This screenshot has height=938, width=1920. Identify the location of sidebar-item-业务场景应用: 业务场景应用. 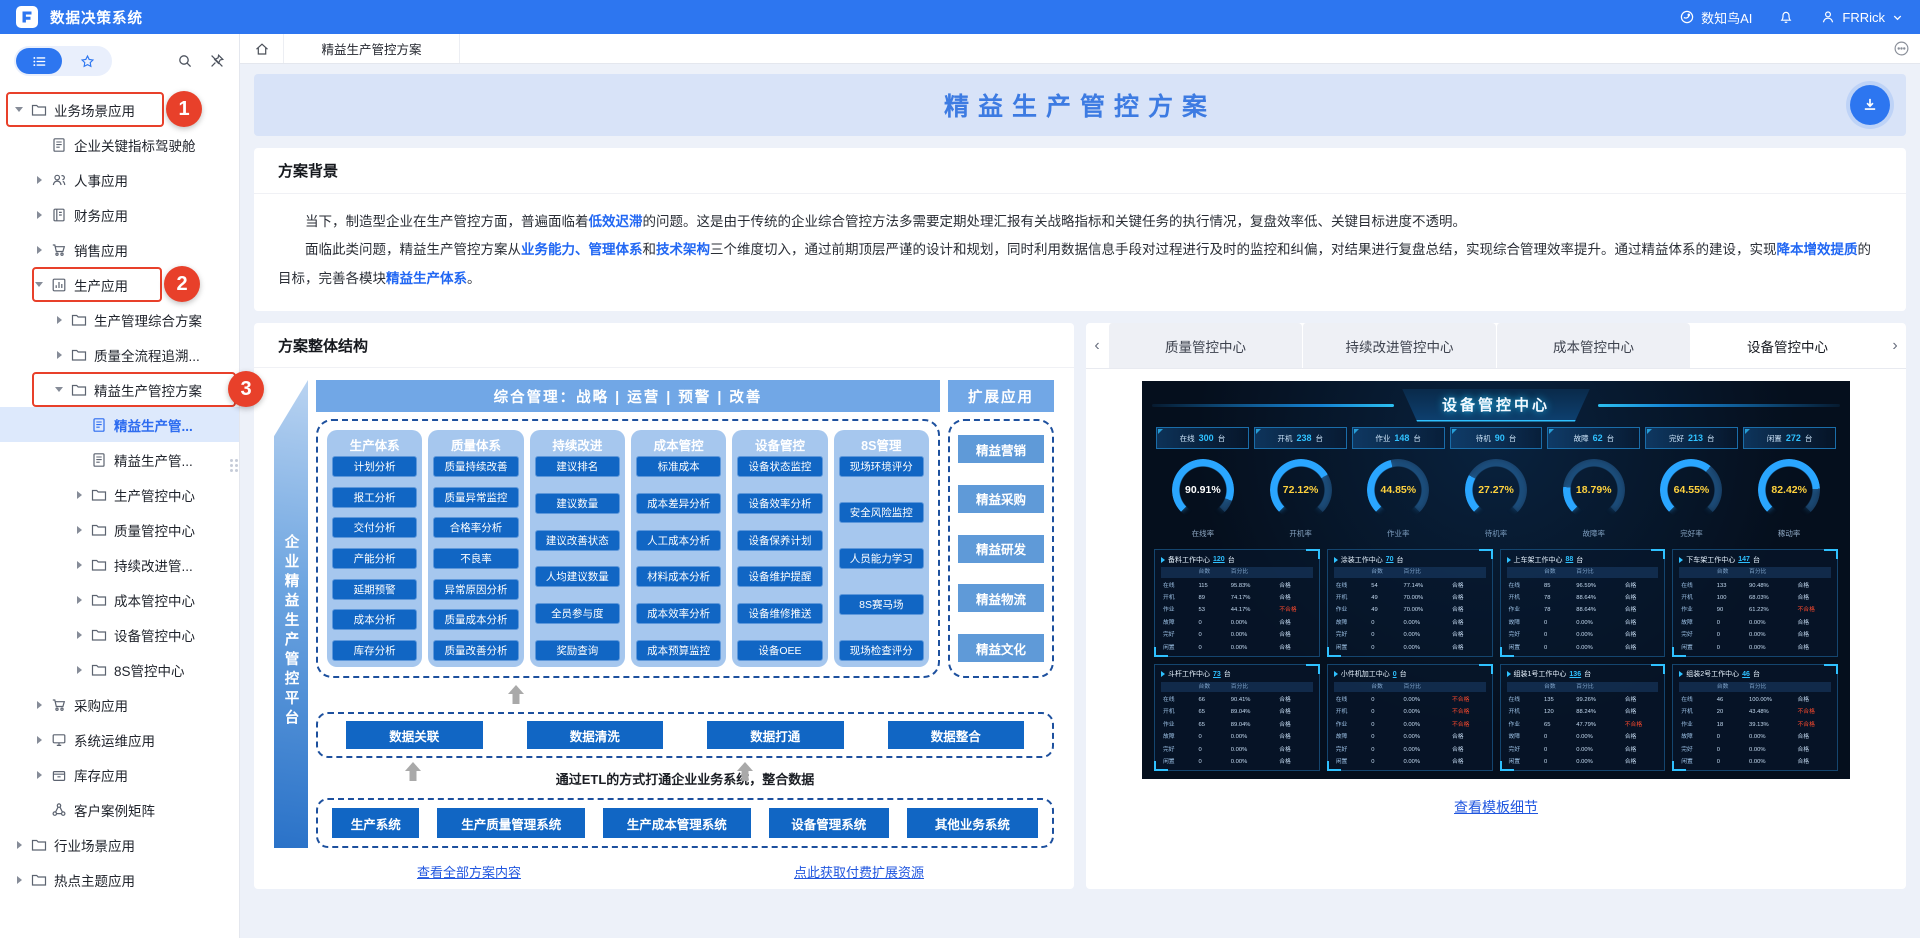
(119, 109).